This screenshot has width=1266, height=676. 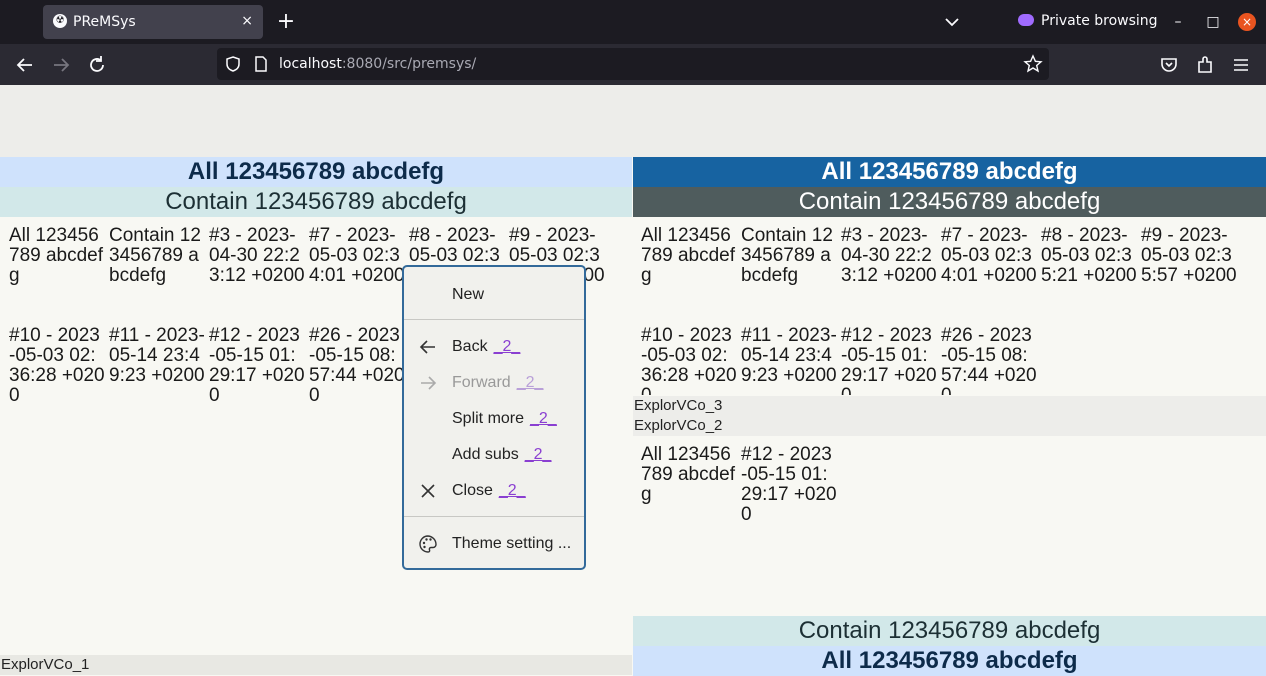 What do you see at coordinates (949, 406) in the screenshot?
I see `explorvco-3-label: ExplorVCo_3` at bounding box center [949, 406].